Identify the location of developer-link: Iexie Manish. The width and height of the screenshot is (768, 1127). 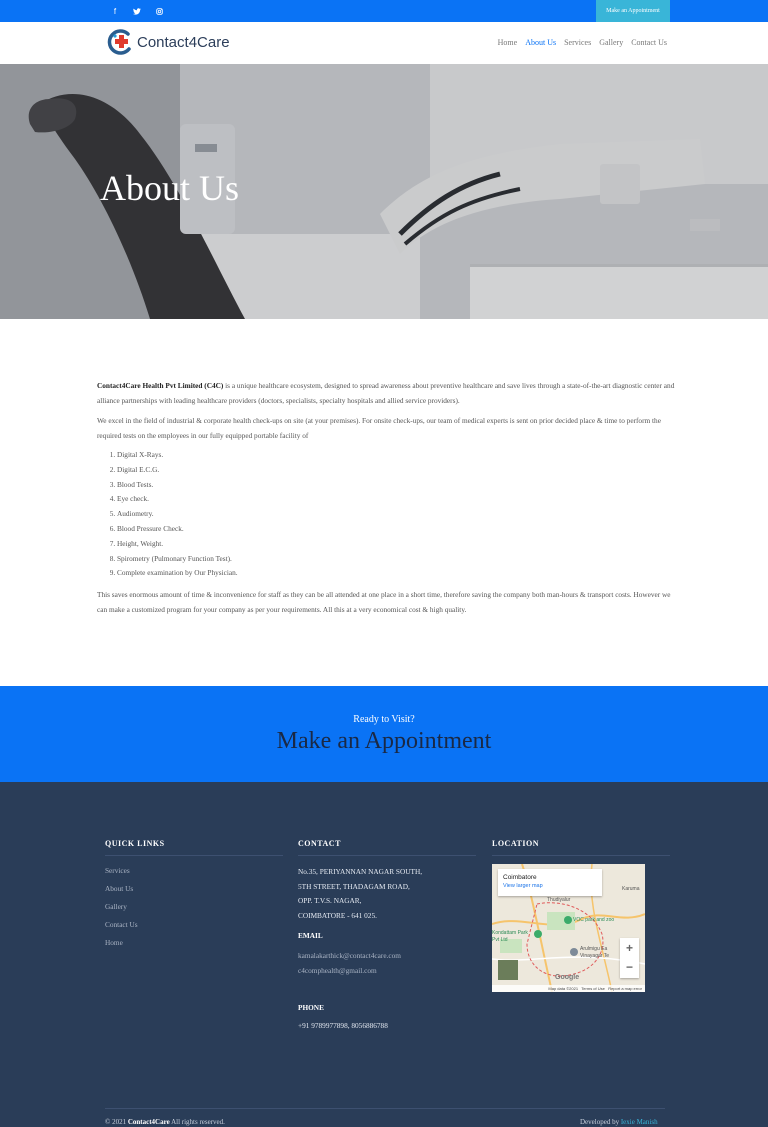
(639, 1122).